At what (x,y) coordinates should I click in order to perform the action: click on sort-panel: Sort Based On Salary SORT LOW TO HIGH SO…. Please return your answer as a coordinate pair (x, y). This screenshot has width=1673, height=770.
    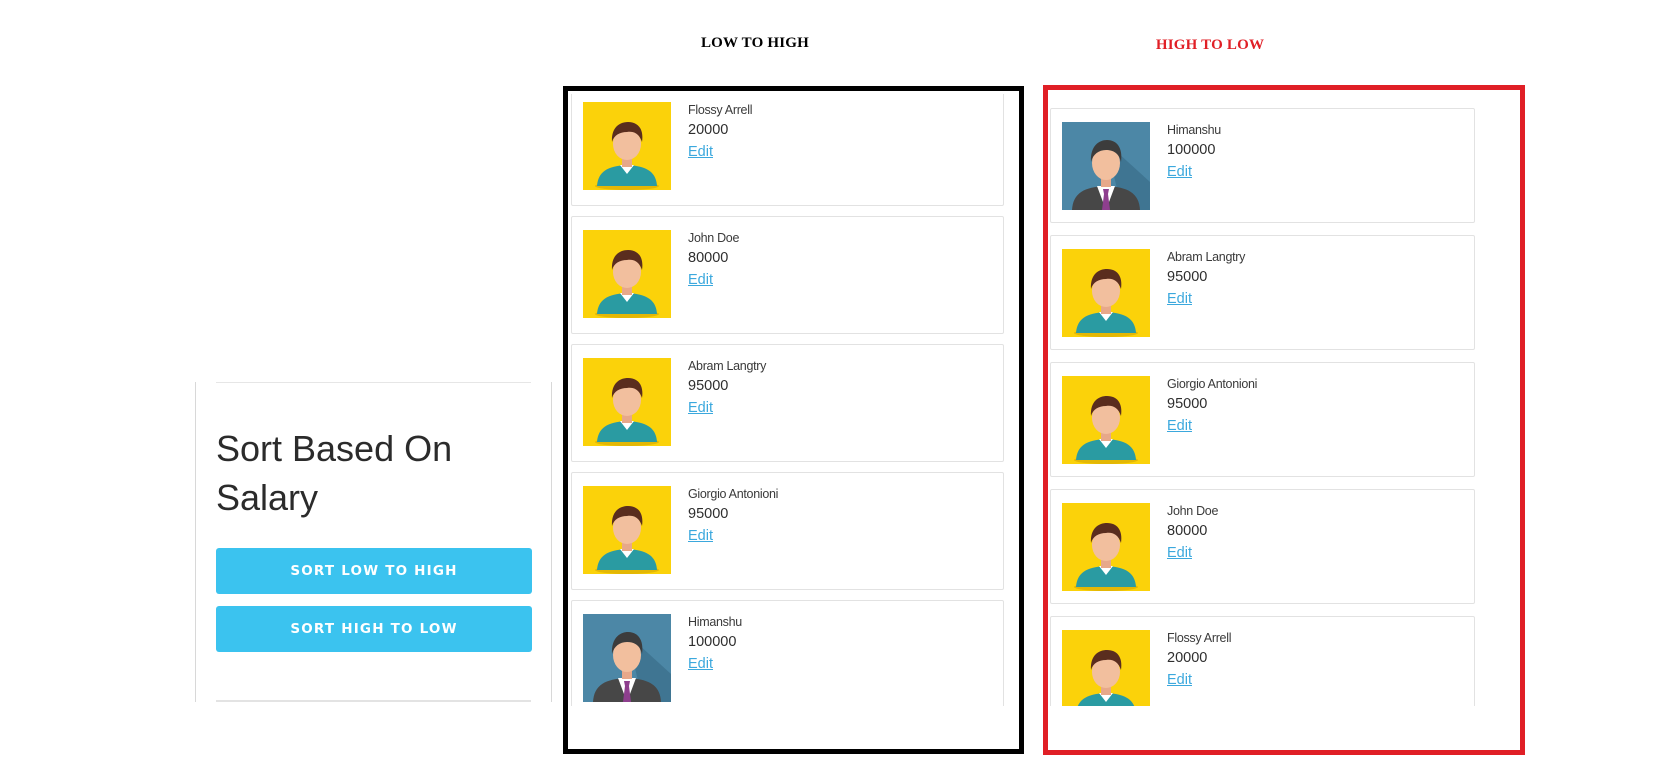
    Looking at the image, I should click on (373, 542).